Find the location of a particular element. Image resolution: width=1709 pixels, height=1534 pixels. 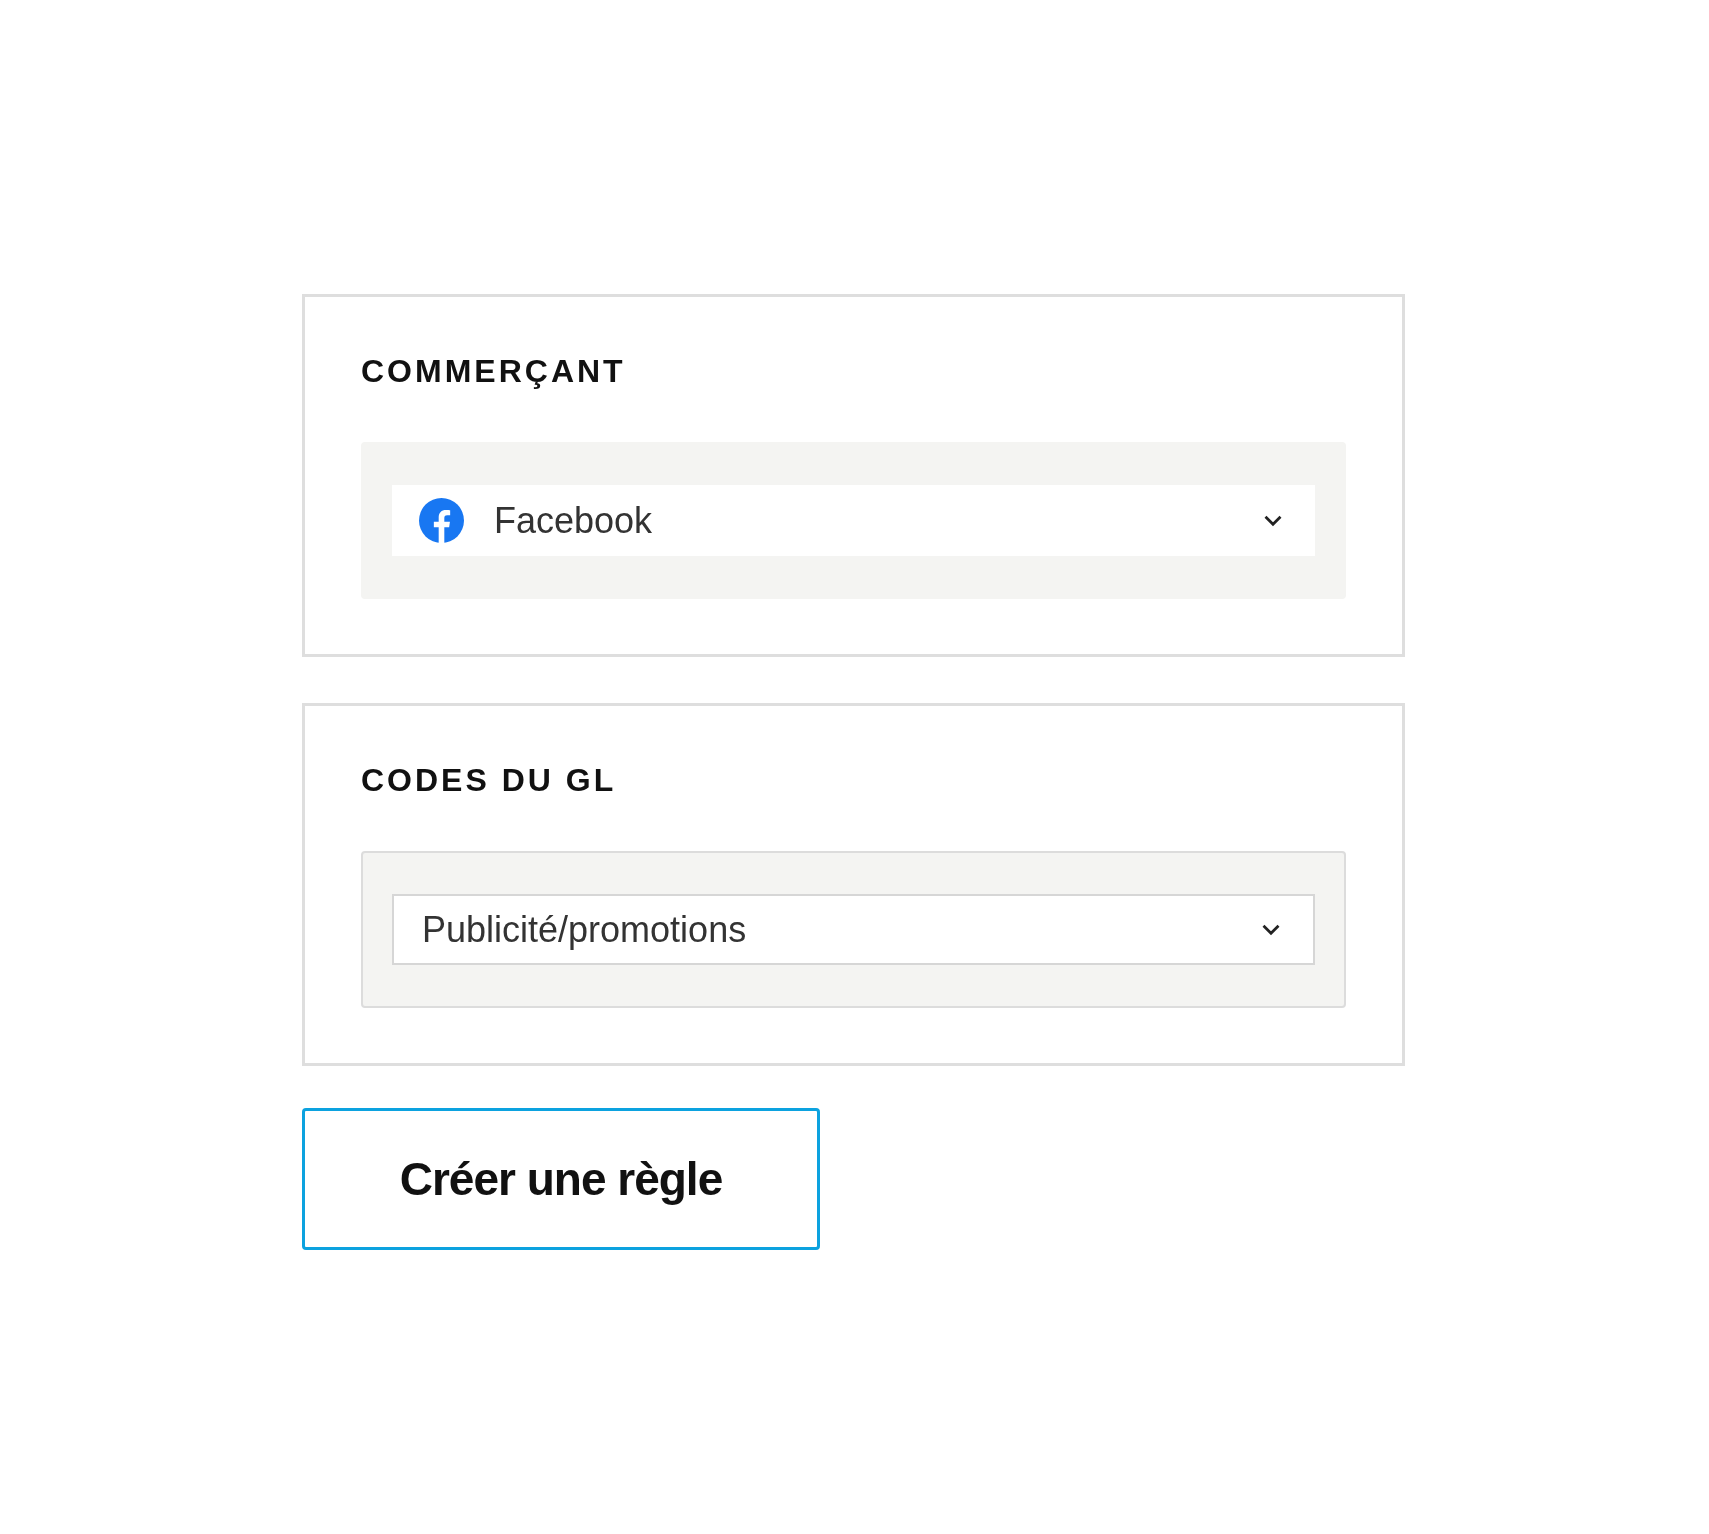

merchant-dropdown: Facebook is located at coordinates (853, 520).